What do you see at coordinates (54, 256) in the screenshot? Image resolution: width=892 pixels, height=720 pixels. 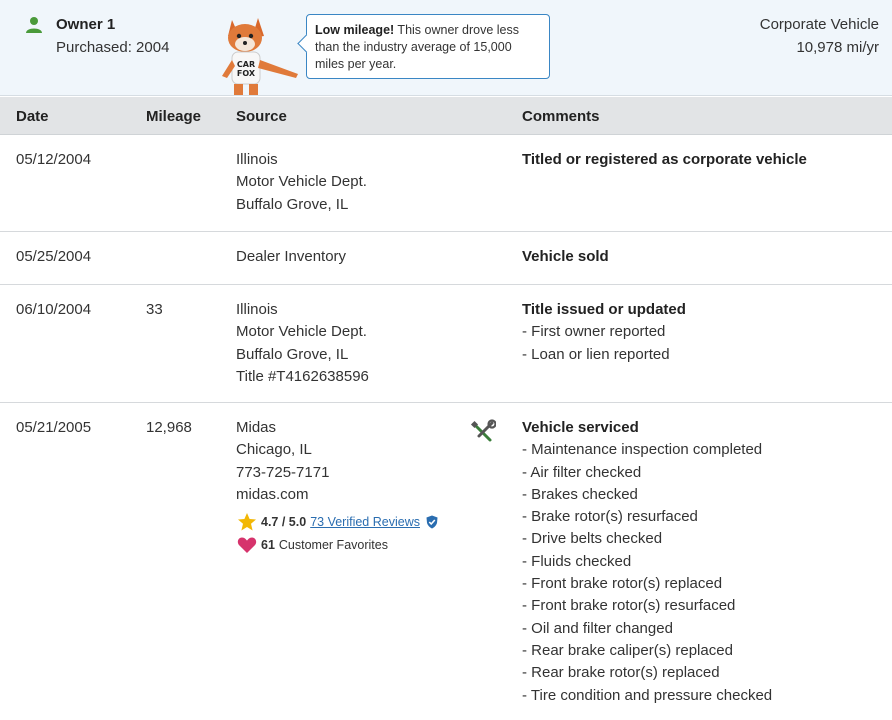 I see `row-date: 05/25/2004` at bounding box center [54, 256].